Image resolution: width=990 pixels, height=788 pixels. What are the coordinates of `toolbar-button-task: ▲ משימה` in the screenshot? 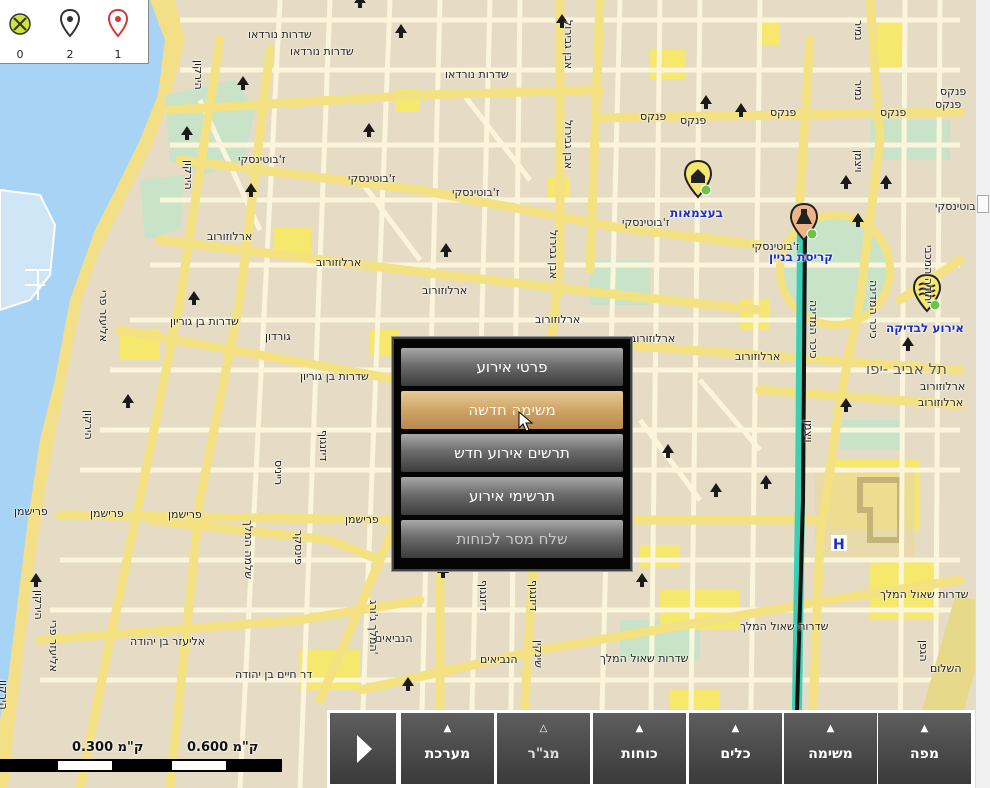 It's located at (830, 748).